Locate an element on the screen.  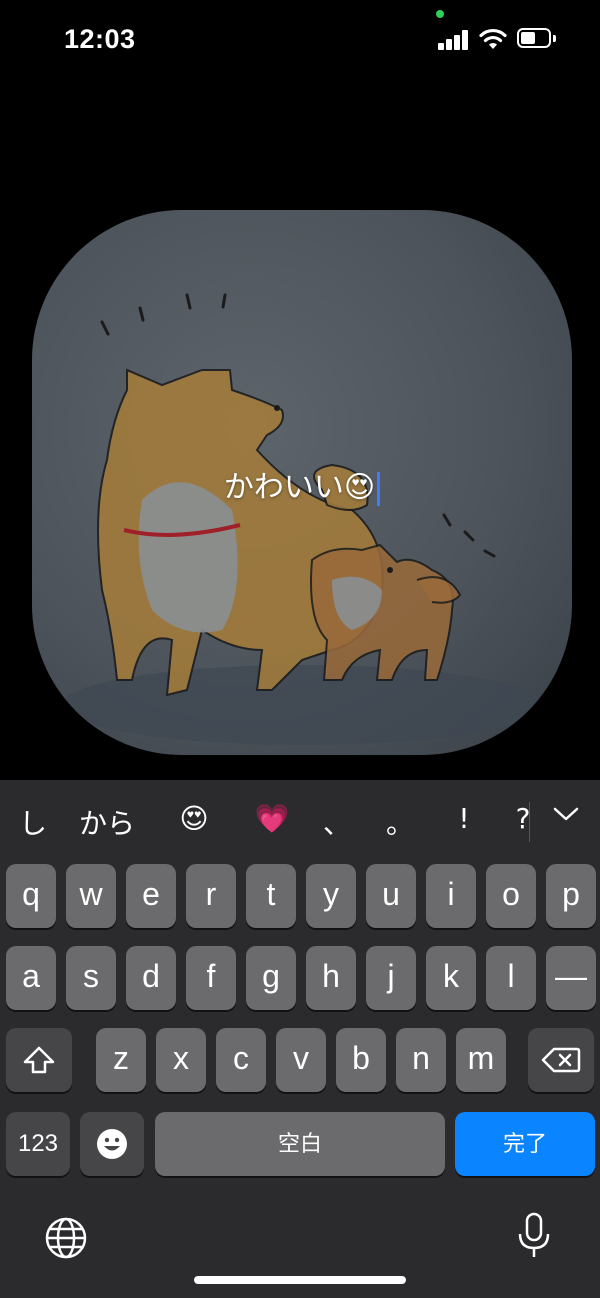
text-cursor is located at coordinates (379, 488).